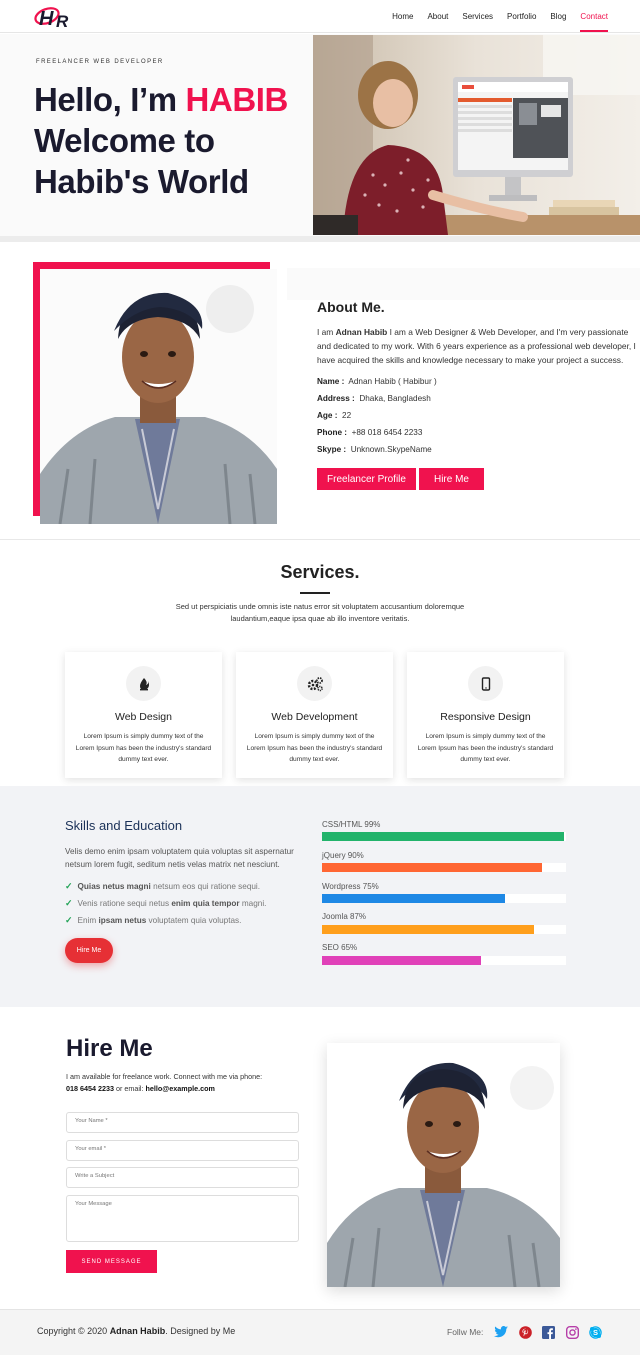  What do you see at coordinates (114, 886) in the screenshot?
I see `item-bold: Quias netus magni` at bounding box center [114, 886].